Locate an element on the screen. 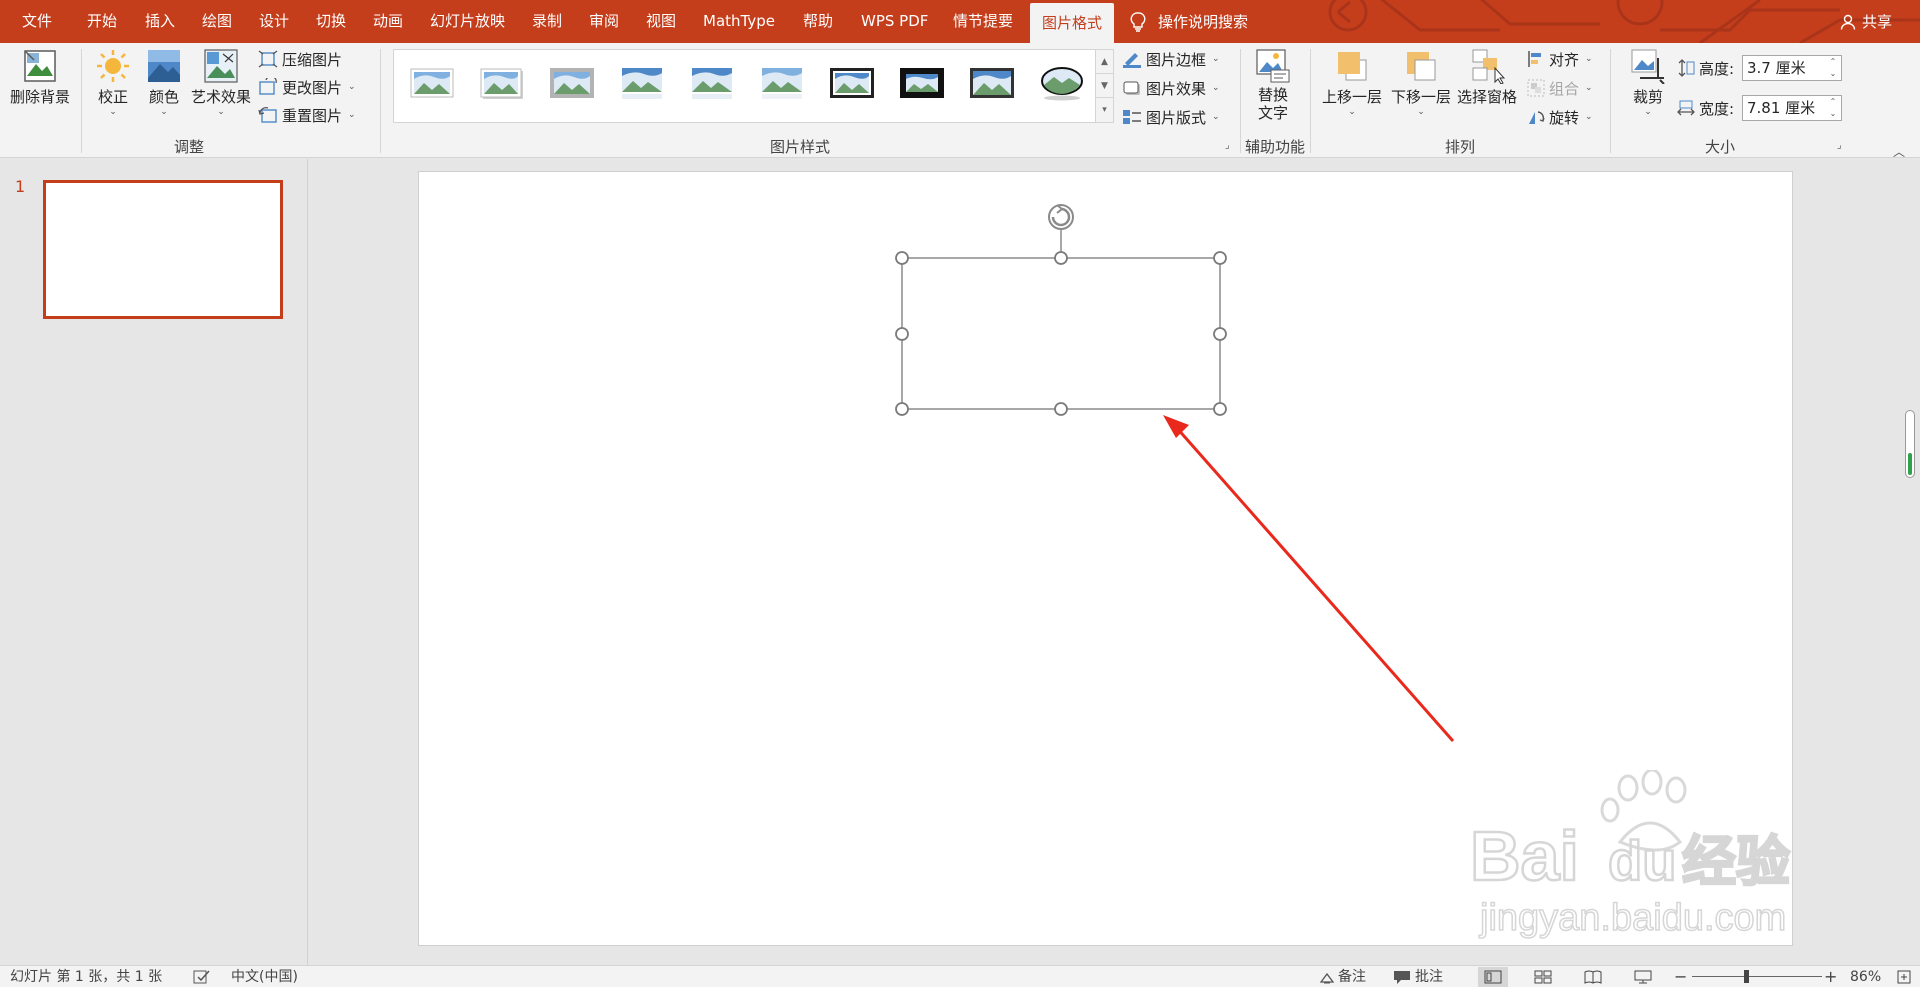 Image resolution: width=1920 pixels, height=987 pixels. fit-window-icon is located at coordinates (1904, 977).